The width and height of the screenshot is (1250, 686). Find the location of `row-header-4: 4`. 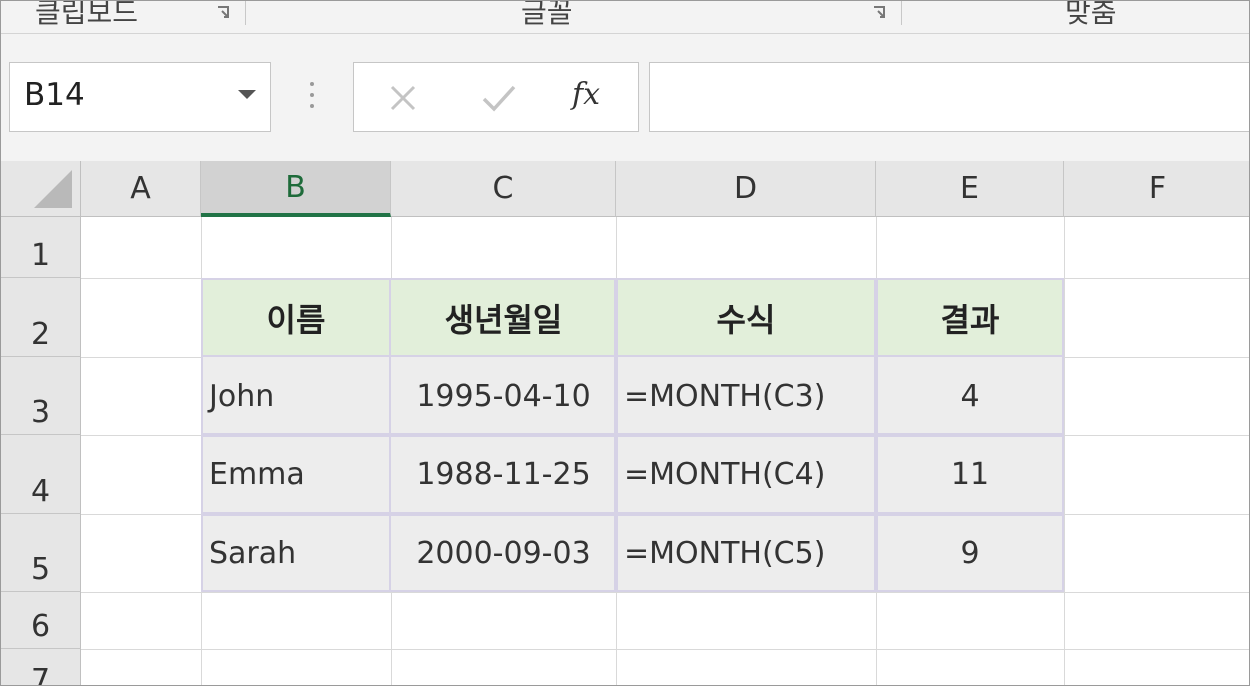

row-header-4: 4 is located at coordinates (41, 474).